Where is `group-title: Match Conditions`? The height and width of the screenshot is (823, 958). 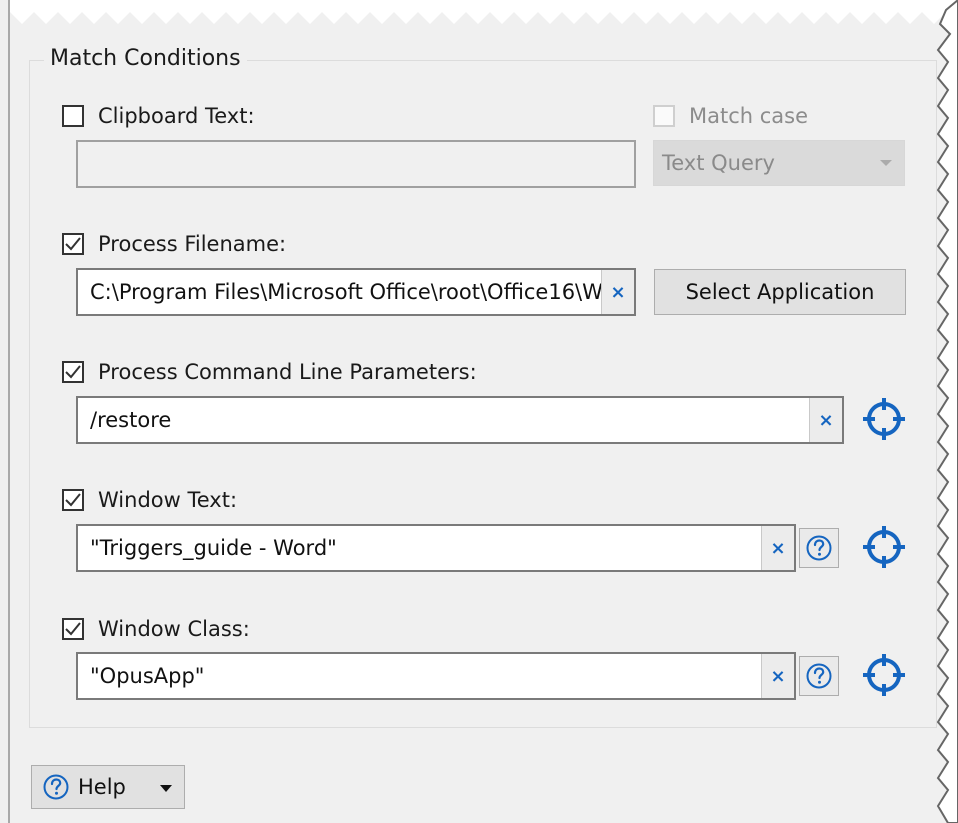 group-title: Match Conditions is located at coordinates (145, 58).